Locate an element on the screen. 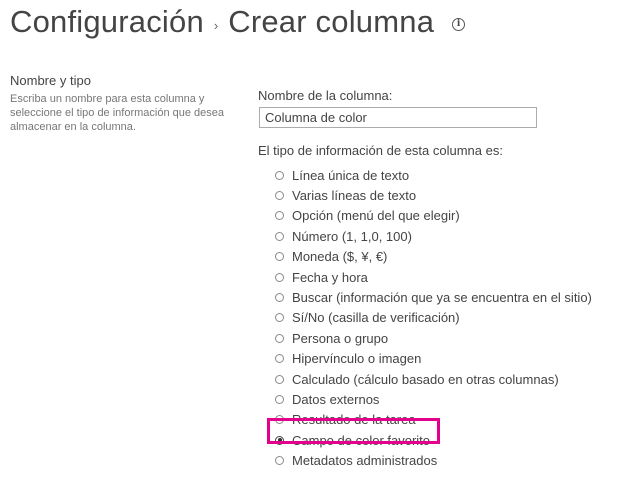  column-name-input is located at coordinates (398, 117).